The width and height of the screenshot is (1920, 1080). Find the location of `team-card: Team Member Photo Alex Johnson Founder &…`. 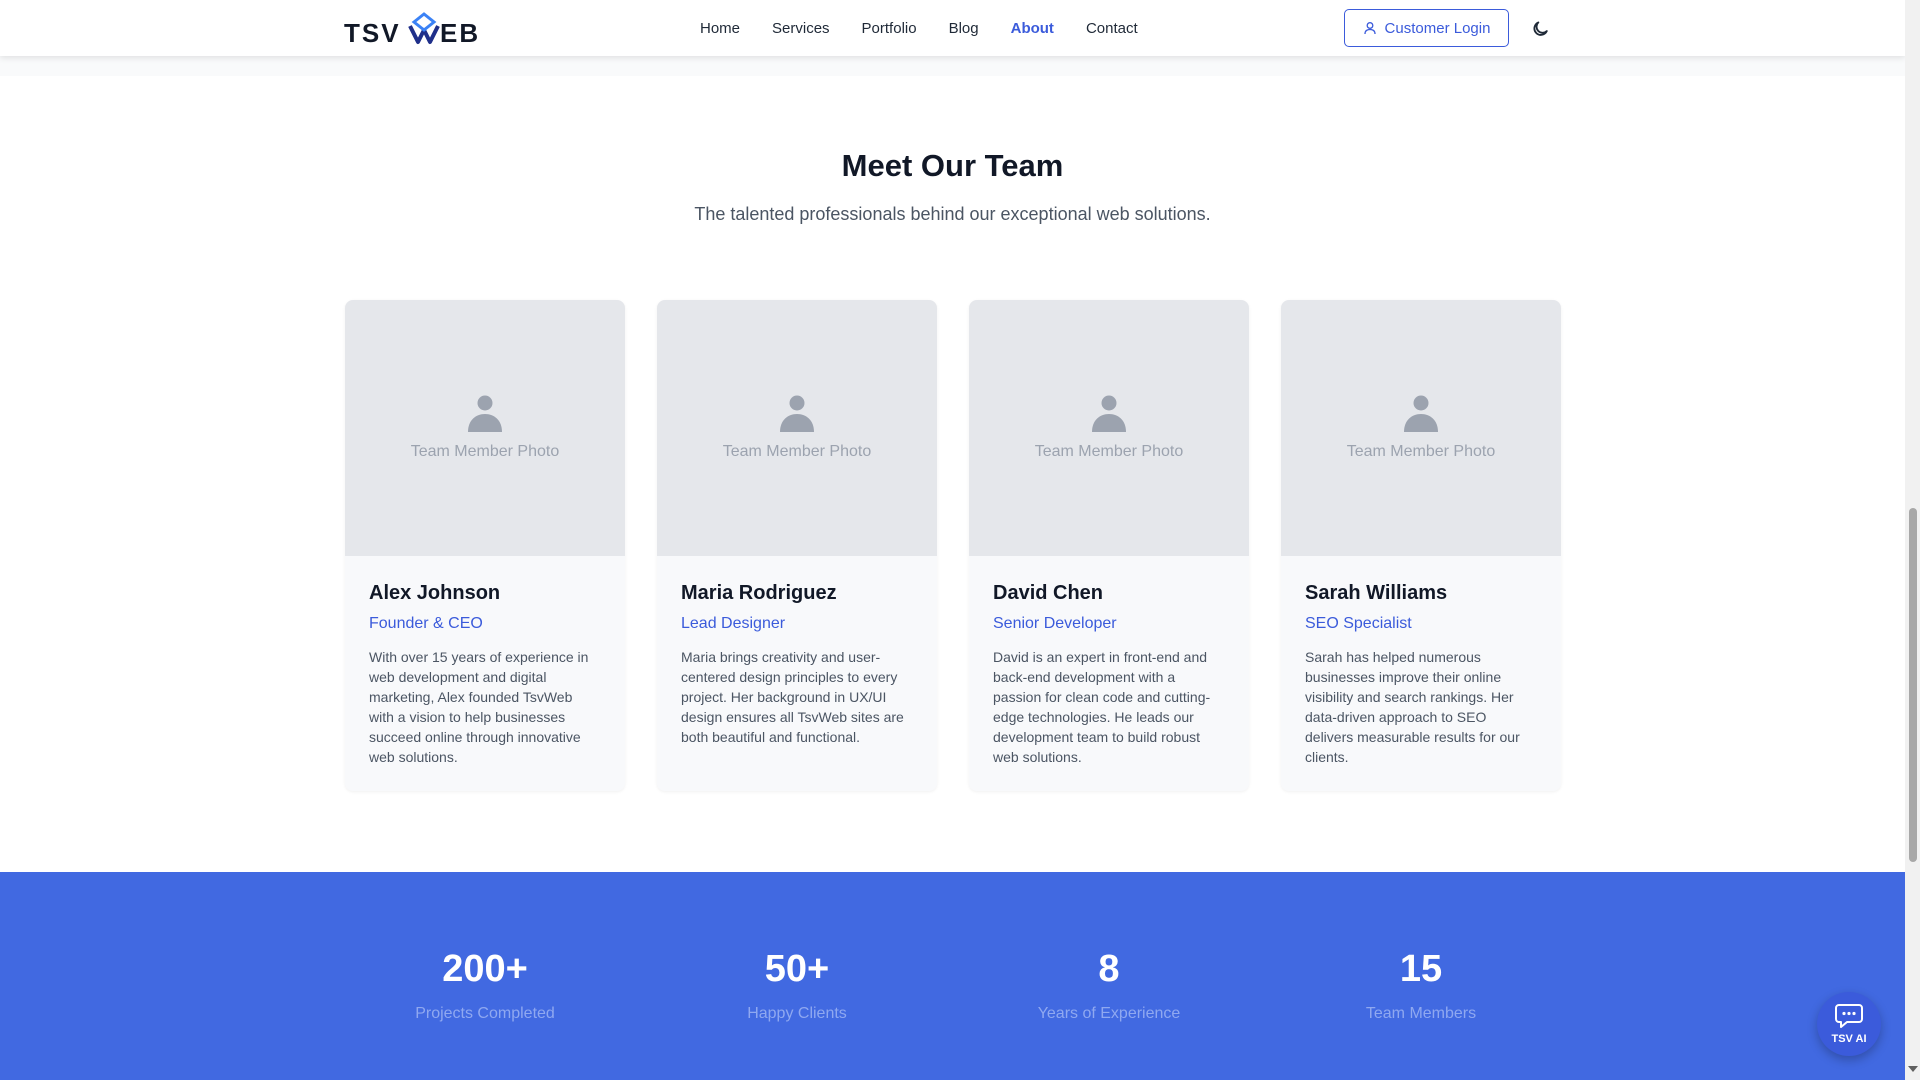

team-card: Team Member Photo Alex Johnson Founder &… is located at coordinates (485, 545).